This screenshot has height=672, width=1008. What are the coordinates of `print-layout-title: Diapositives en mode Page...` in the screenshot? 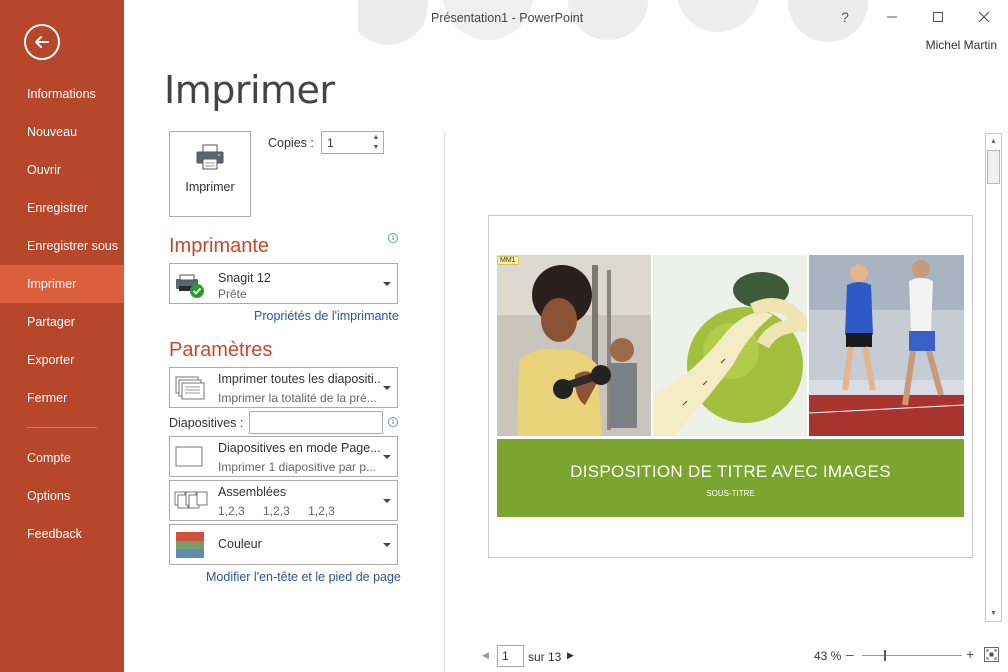 It's located at (299, 448).